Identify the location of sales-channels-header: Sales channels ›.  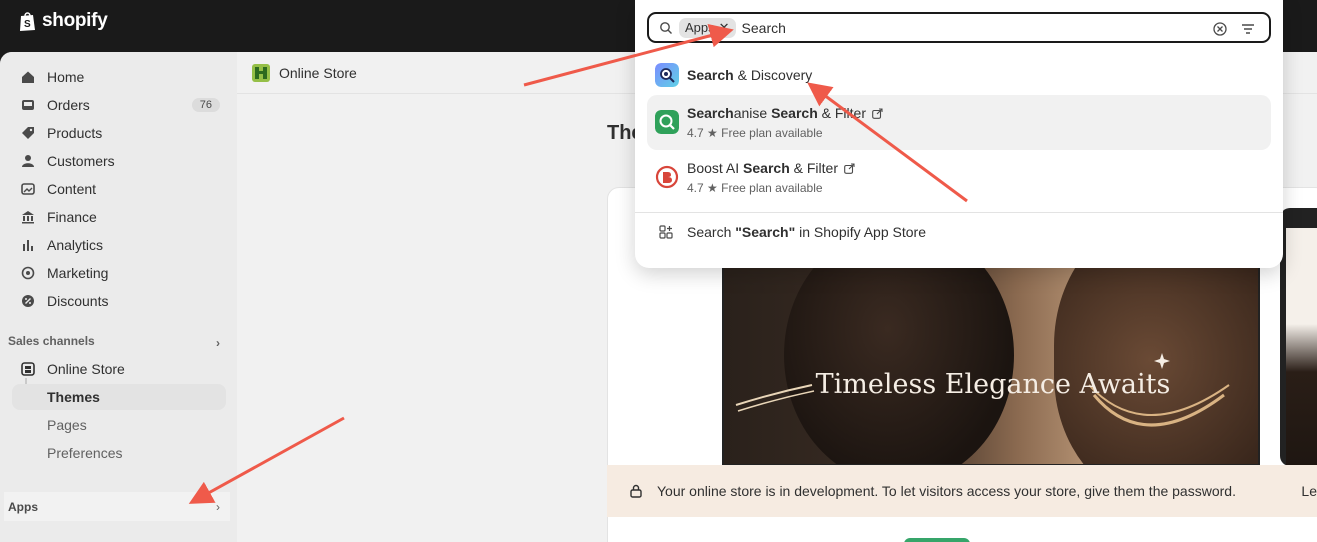
(117, 342).